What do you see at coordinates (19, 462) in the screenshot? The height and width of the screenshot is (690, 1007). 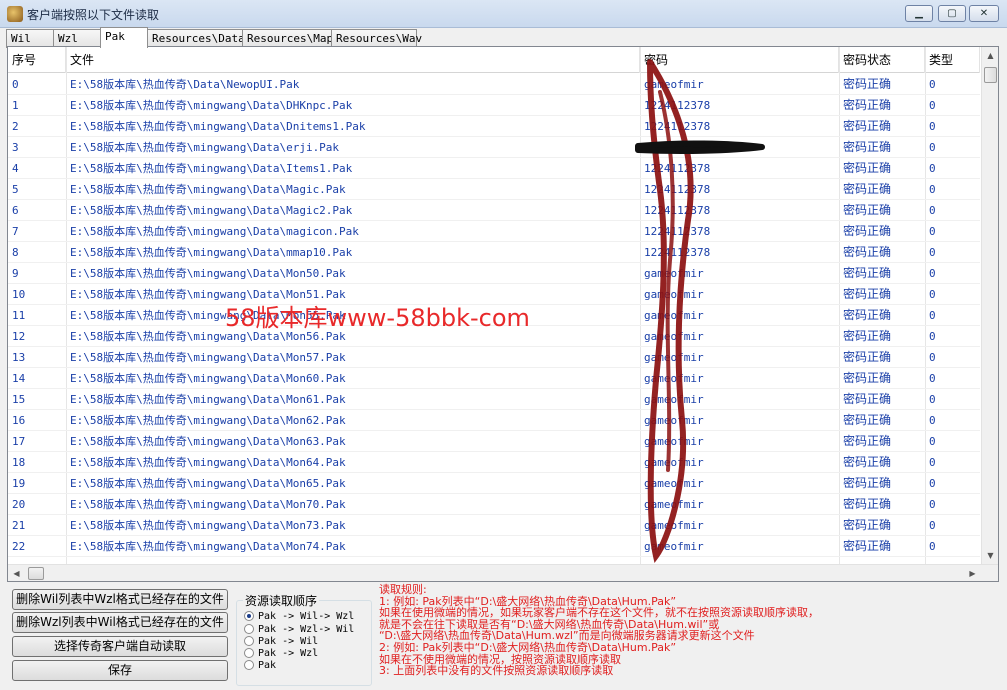 I see `cell-seq: 18` at bounding box center [19, 462].